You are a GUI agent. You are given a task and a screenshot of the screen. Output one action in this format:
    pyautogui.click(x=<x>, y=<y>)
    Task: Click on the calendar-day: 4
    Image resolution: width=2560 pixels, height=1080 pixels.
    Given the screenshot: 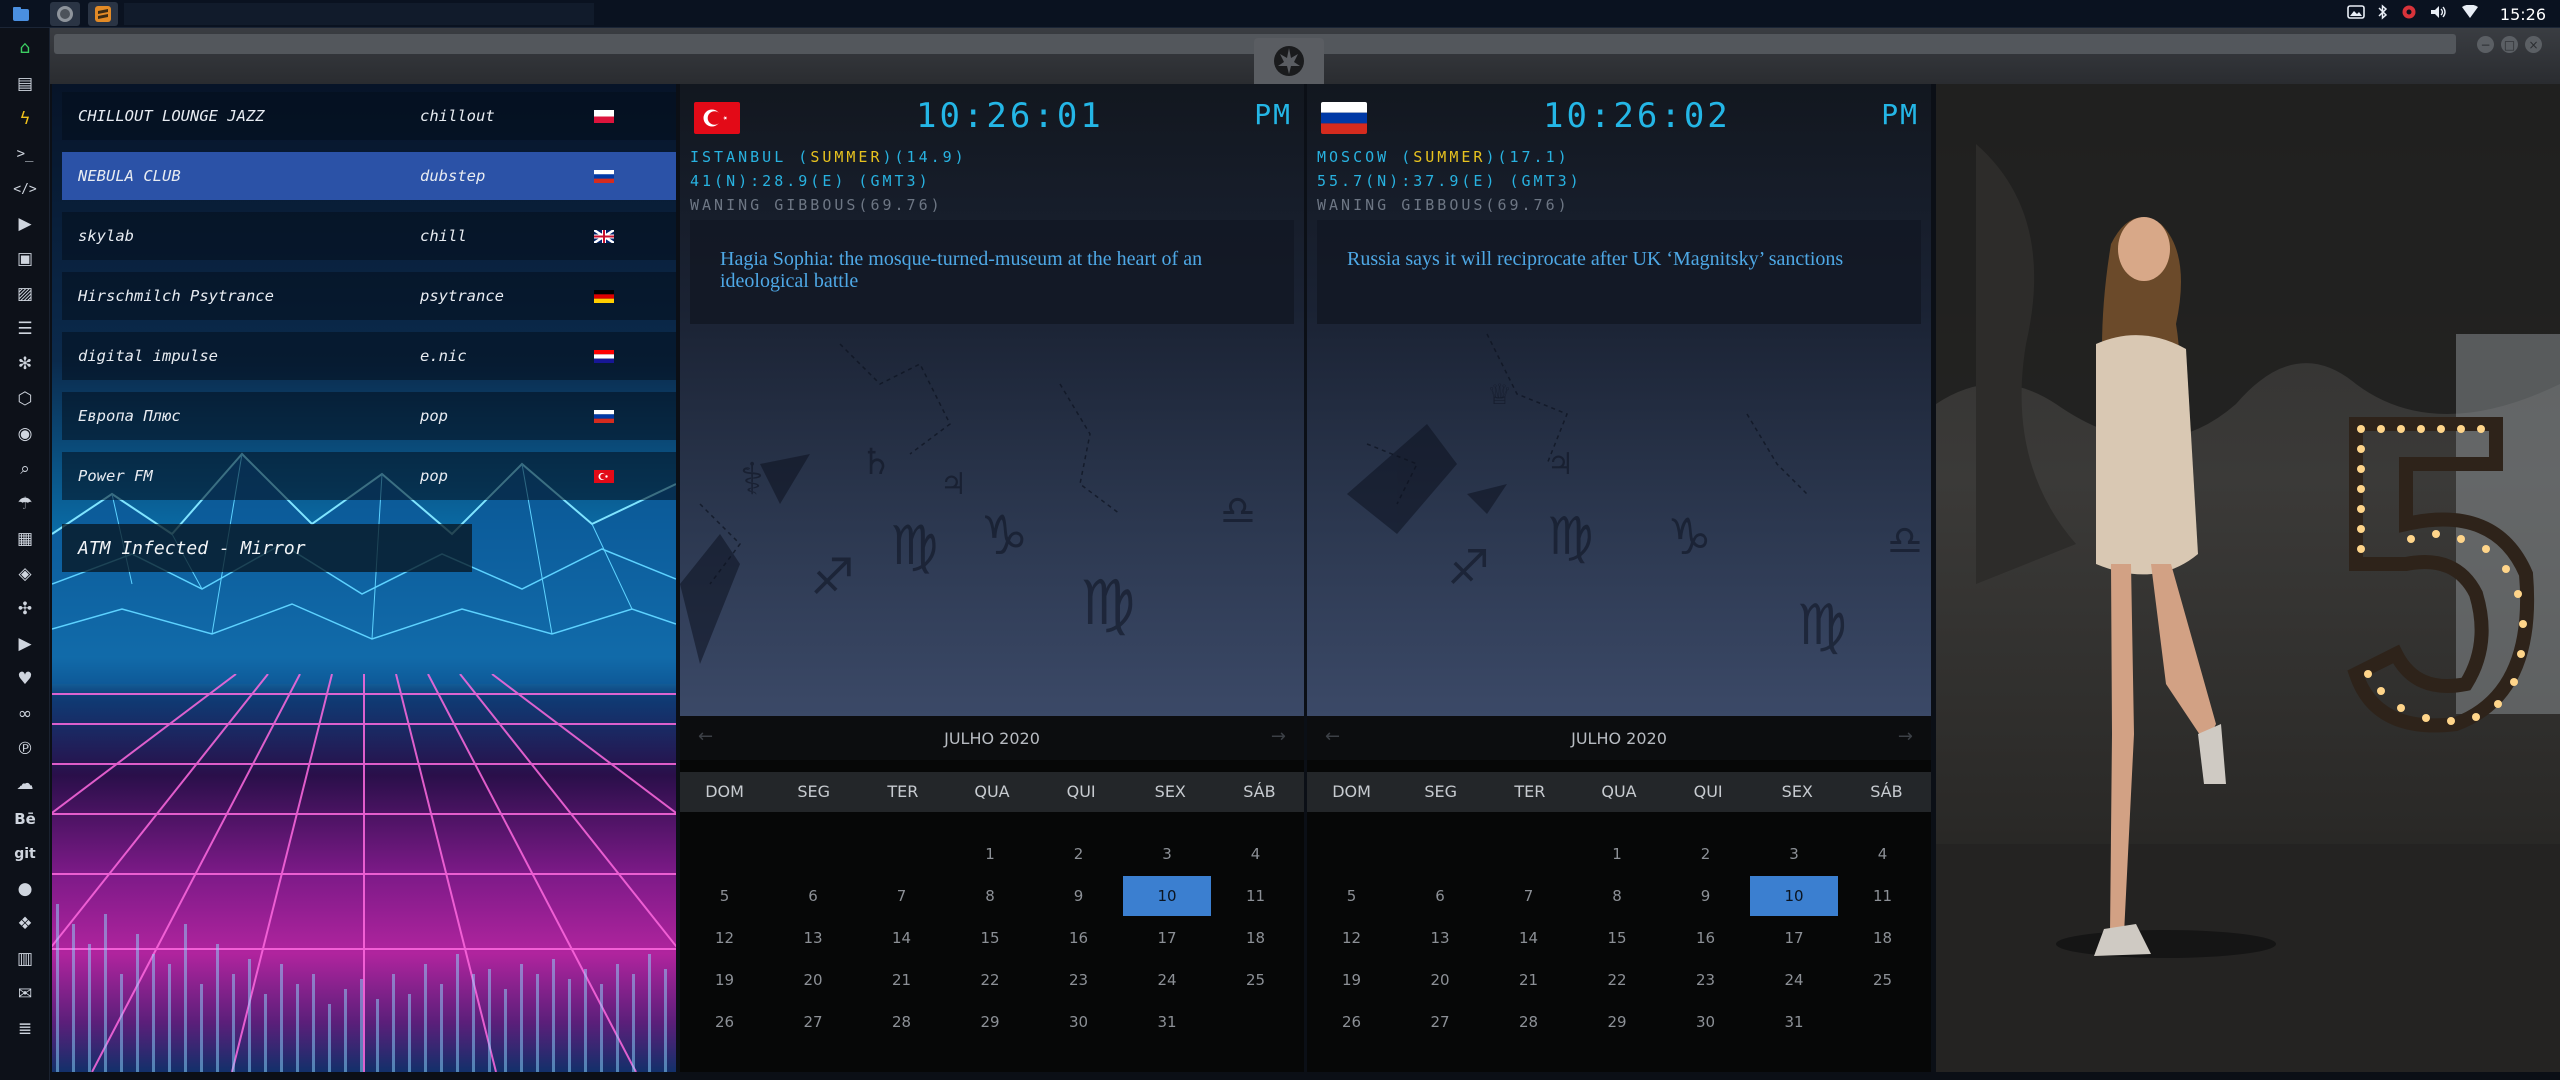 What is the action you would take?
    pyautogui.click(x=1256, y=854)
    